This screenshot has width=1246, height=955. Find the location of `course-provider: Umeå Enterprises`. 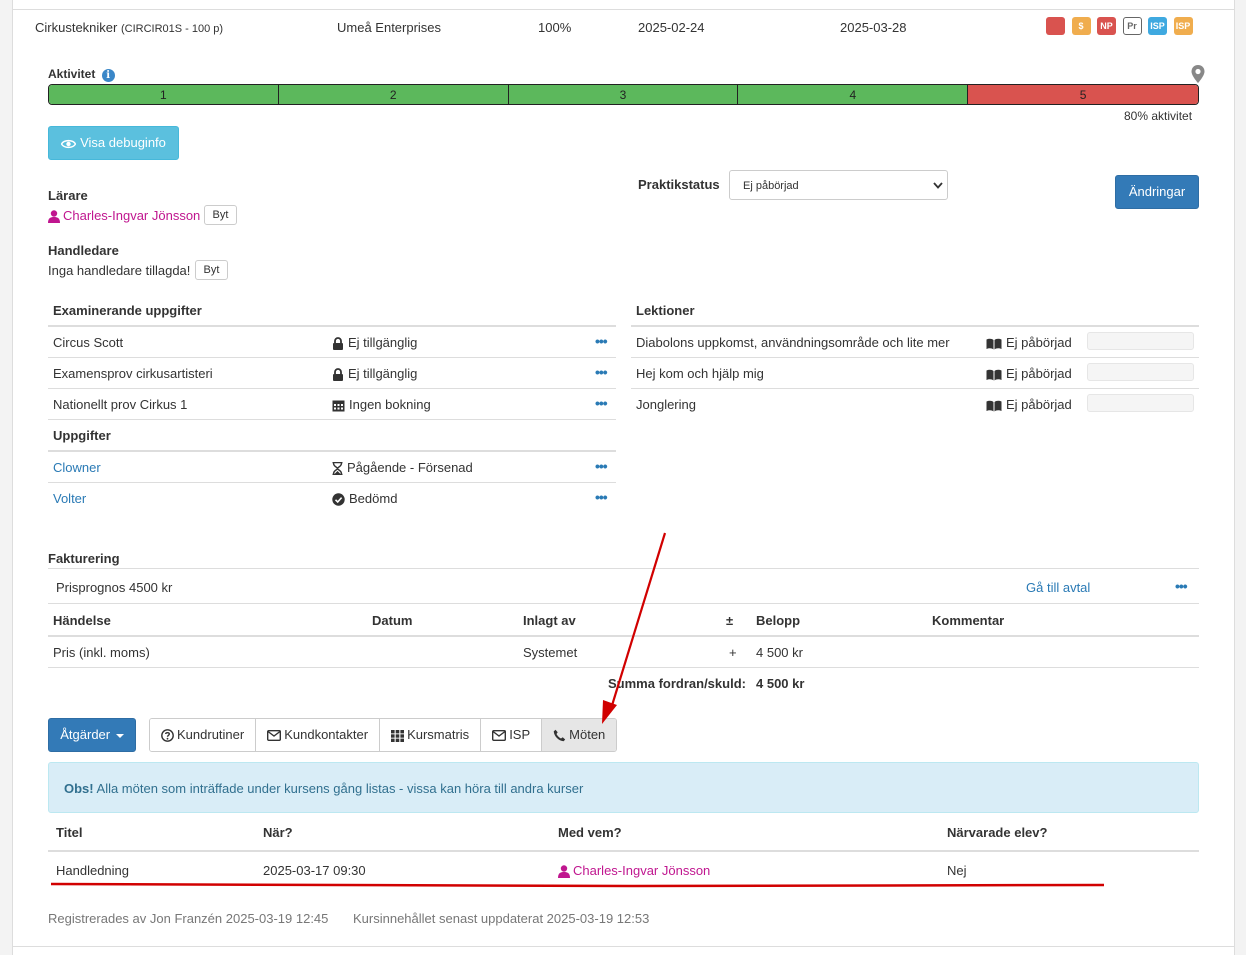

course-provider: Umeå Enterprises is located at coordinates (389, 27).